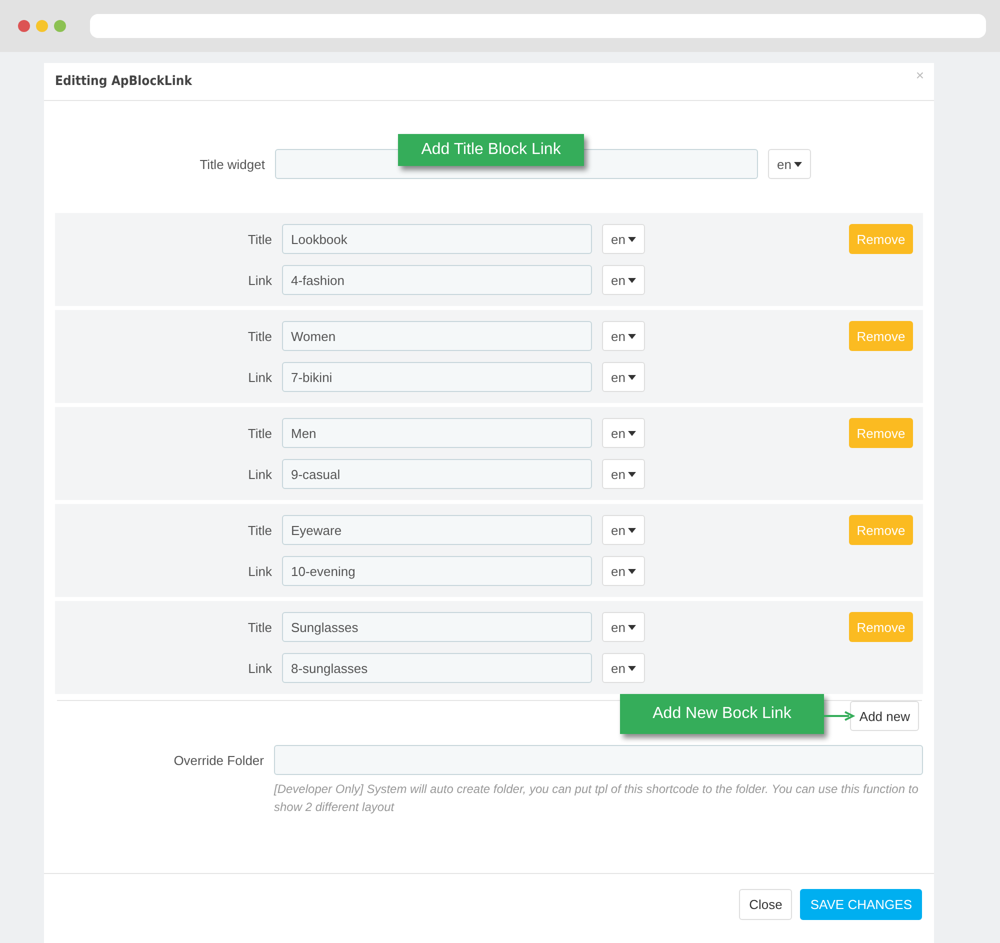  Describe the element at coordinates (597, 798) in the screenshot. I see `help-text: [Developer Only] System will auto create folder, you can put tpl of this shortcode to the folder. You can use this function to show 2 different layout` at that location.